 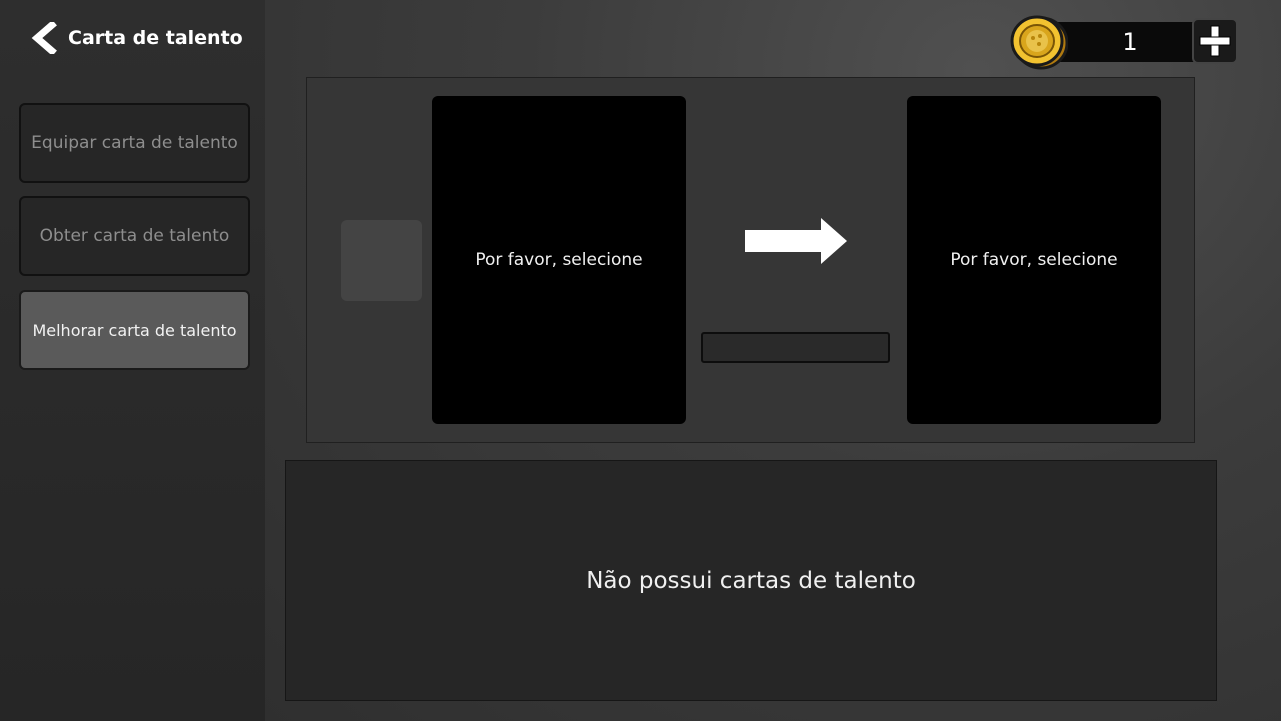 I want to click on gold-coin-icon, so click(x=1039, y=42).